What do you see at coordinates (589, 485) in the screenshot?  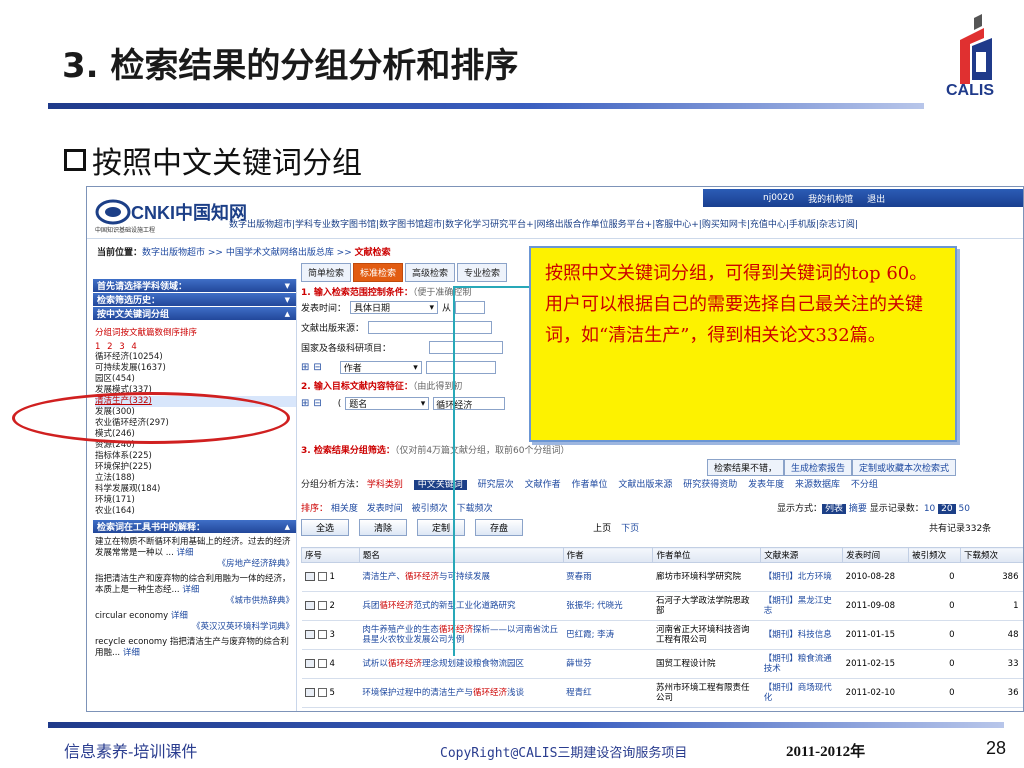 I see `group-org: 作者单位` at bounding box center [589, 485].